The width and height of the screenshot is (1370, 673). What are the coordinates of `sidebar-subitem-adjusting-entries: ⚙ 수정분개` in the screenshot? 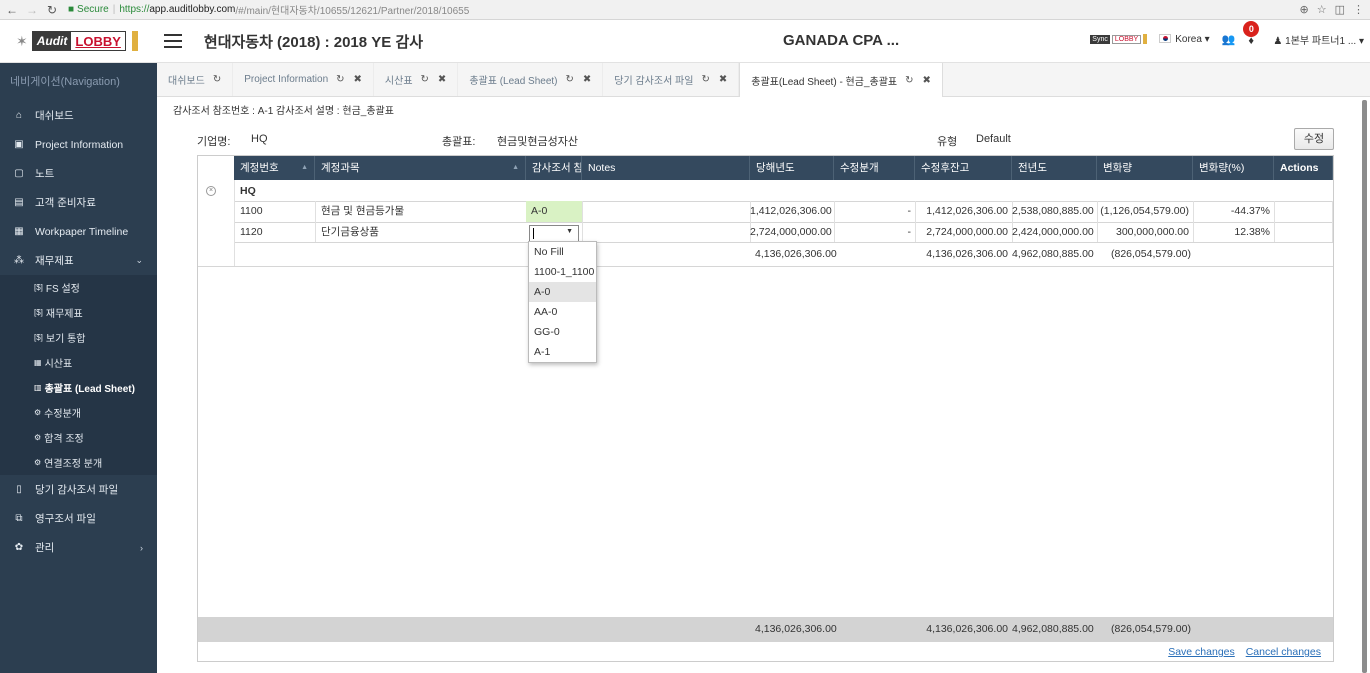 It's located at (78, 412).